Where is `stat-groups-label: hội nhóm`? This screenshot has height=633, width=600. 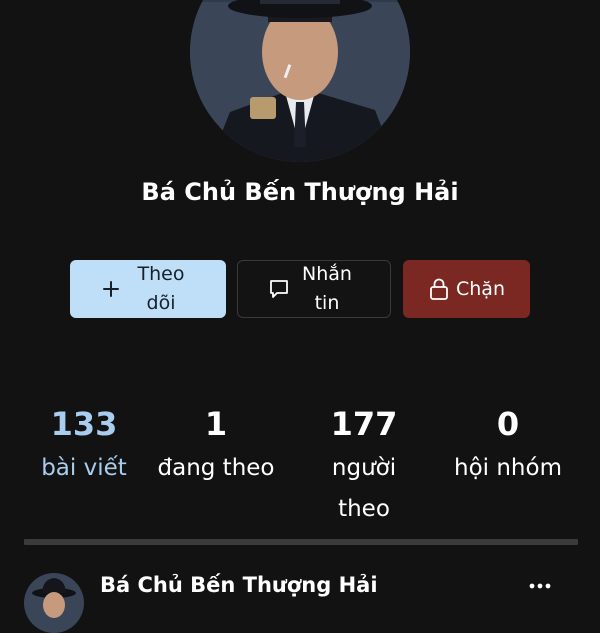
stat-groups-label: hội nhóm is located at coordinates (508, 468).